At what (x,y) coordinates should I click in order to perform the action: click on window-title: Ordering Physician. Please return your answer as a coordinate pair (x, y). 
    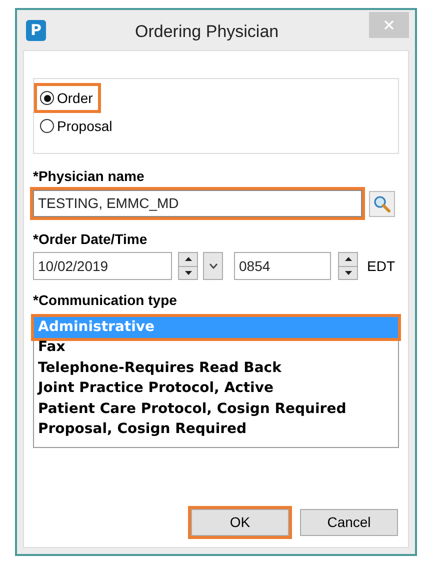
    Looking at the image, I should click on (207, 32).